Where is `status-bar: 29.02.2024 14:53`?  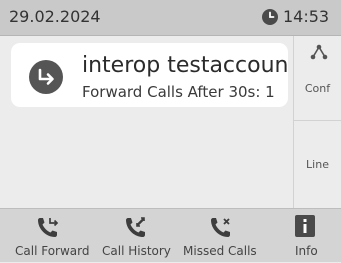
status-bar: 29.02.2024 14:53 is located at coordinates (170, 18).